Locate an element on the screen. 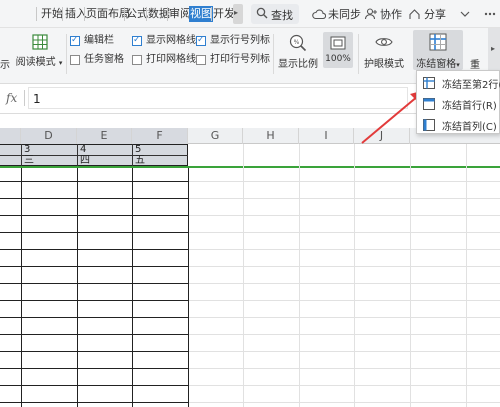 The width and height of the screenshot is (500, 407). freeze-dropdown: 冻结至第2行(R 冻结首行(R) 冻结首列(C) is located at coordinates (458, 102).